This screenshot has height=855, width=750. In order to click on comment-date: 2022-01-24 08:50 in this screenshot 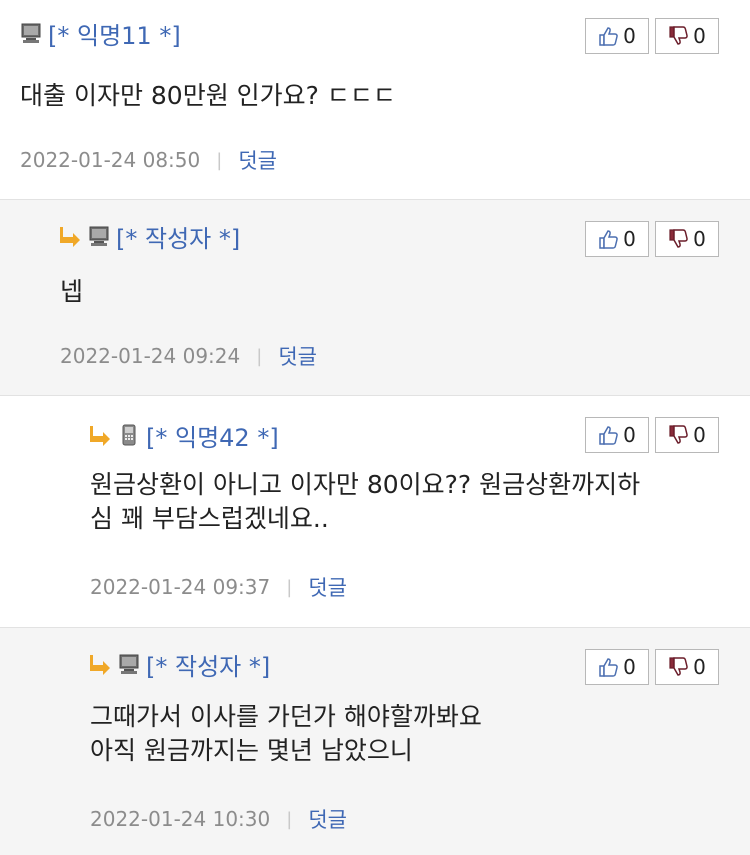, I will do `click(110, 160)`.